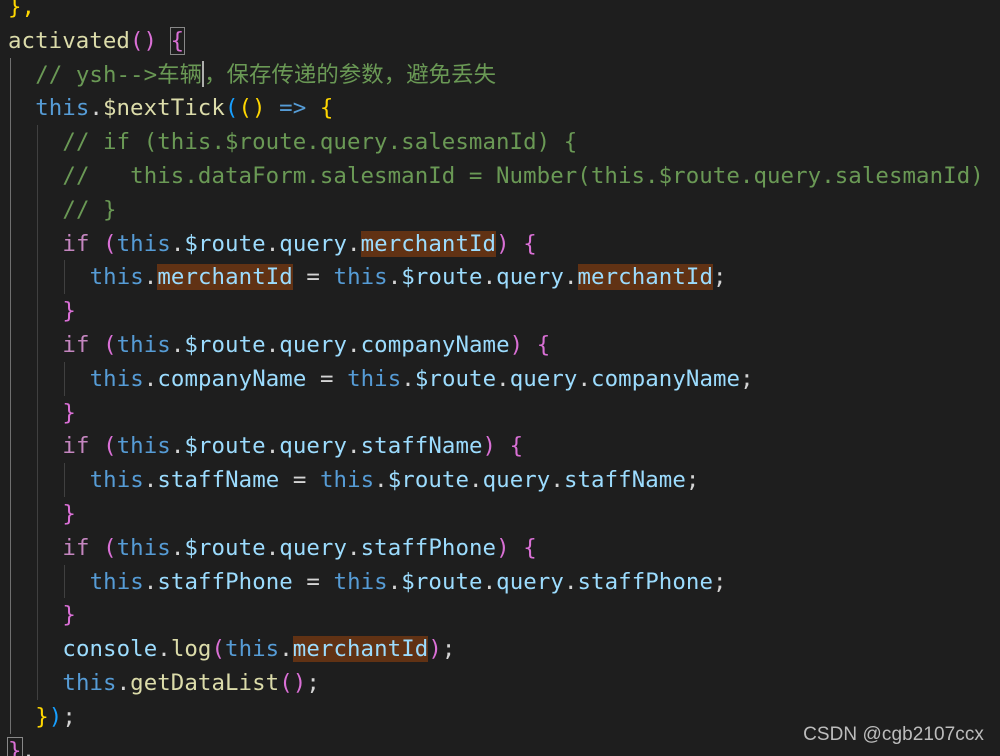  Describe the element at coordinates (225, 581) in the screenshot. I see `code-token: staffPhone` at that location.